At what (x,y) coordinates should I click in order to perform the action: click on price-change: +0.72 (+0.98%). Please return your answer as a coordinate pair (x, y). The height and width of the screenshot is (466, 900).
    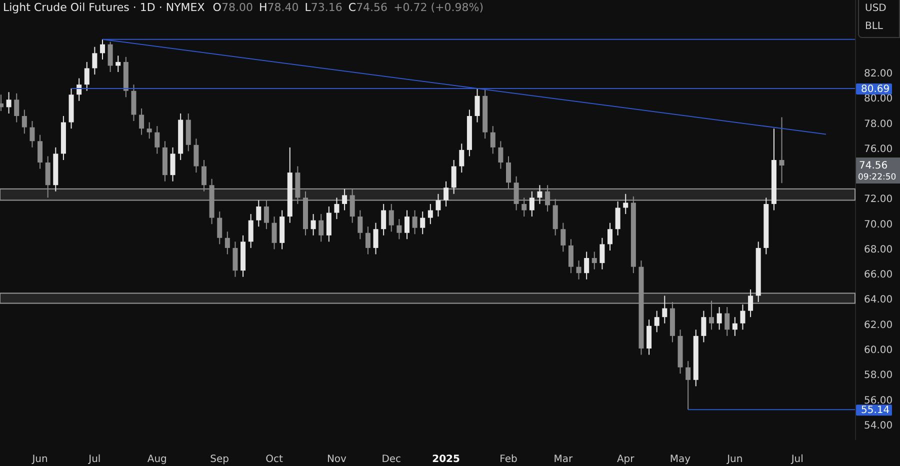
    Looking at the image, I should click on (439, 7).